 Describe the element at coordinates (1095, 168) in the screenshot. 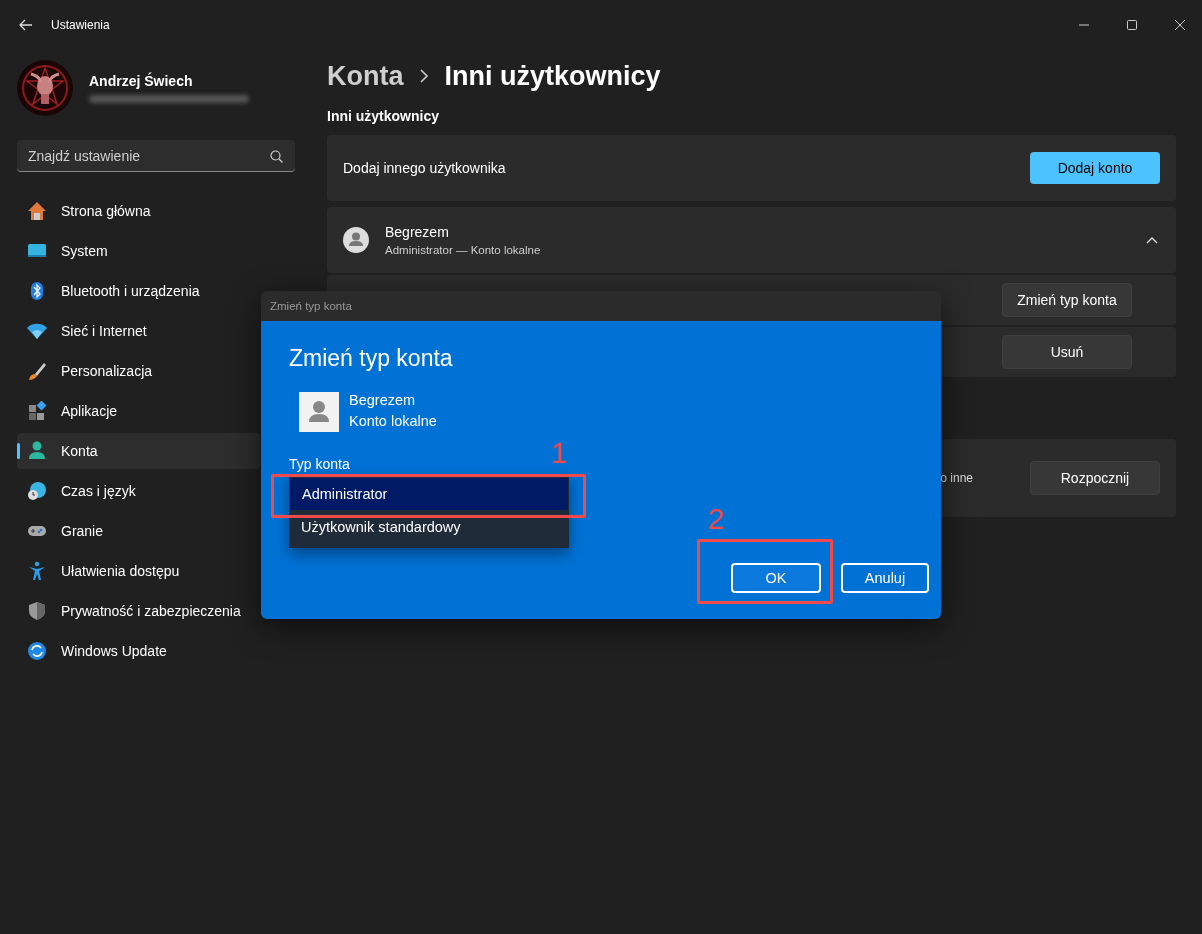

I see `add-account-button: Dodaj konto` at that location.